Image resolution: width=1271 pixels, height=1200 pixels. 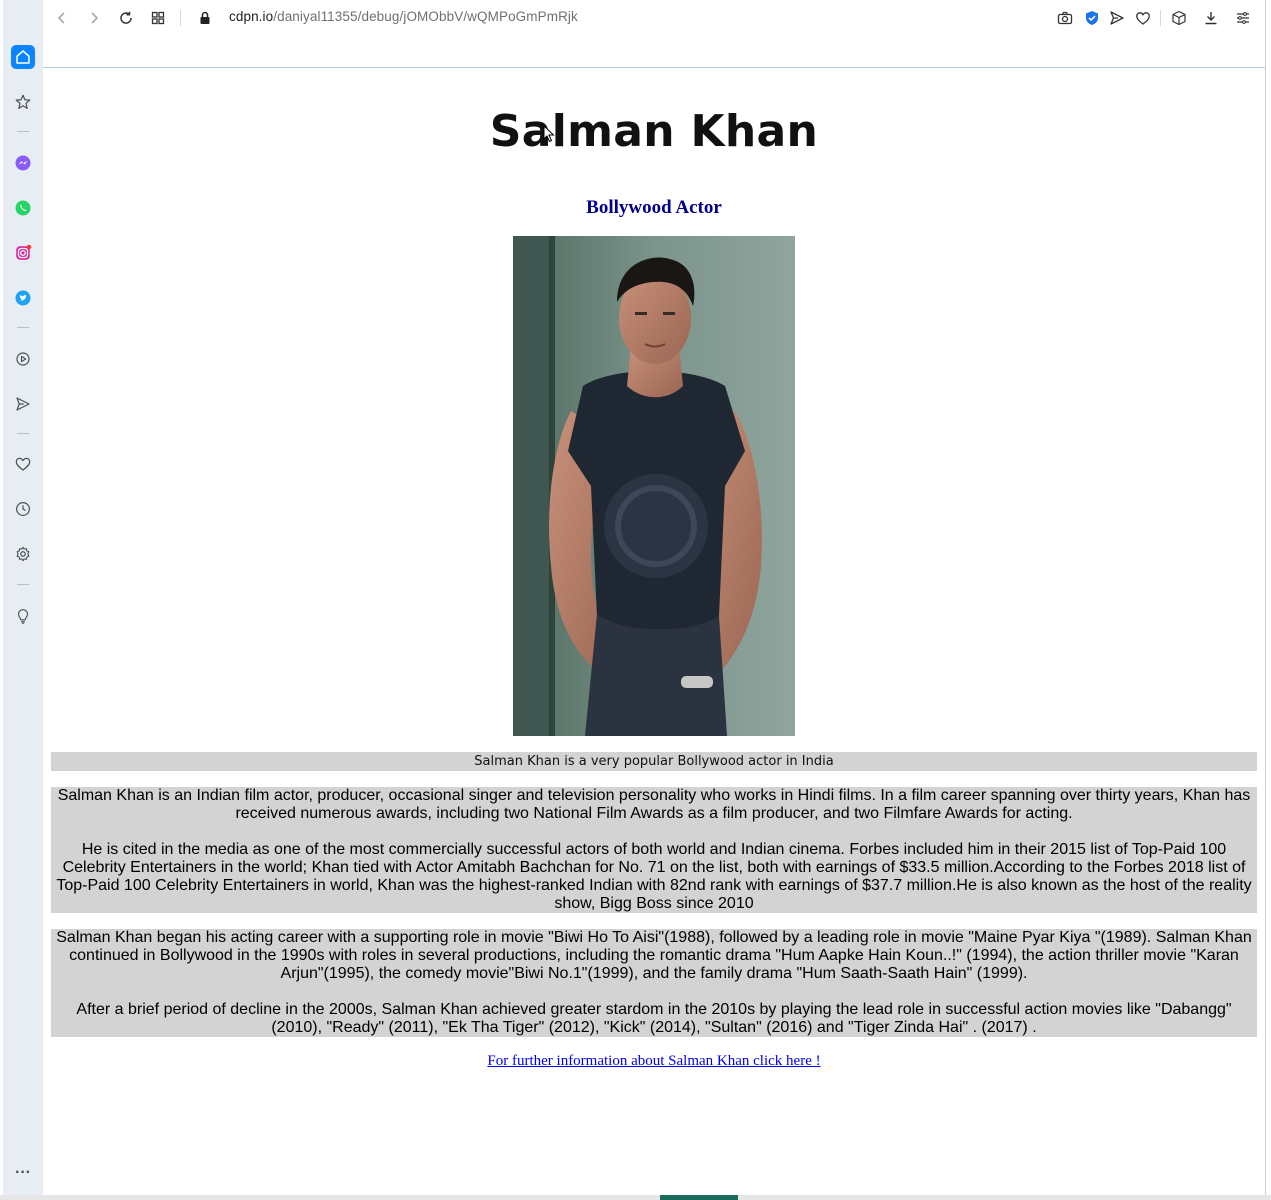 I want to click on menu-icon, so click(x=1243, y=18).